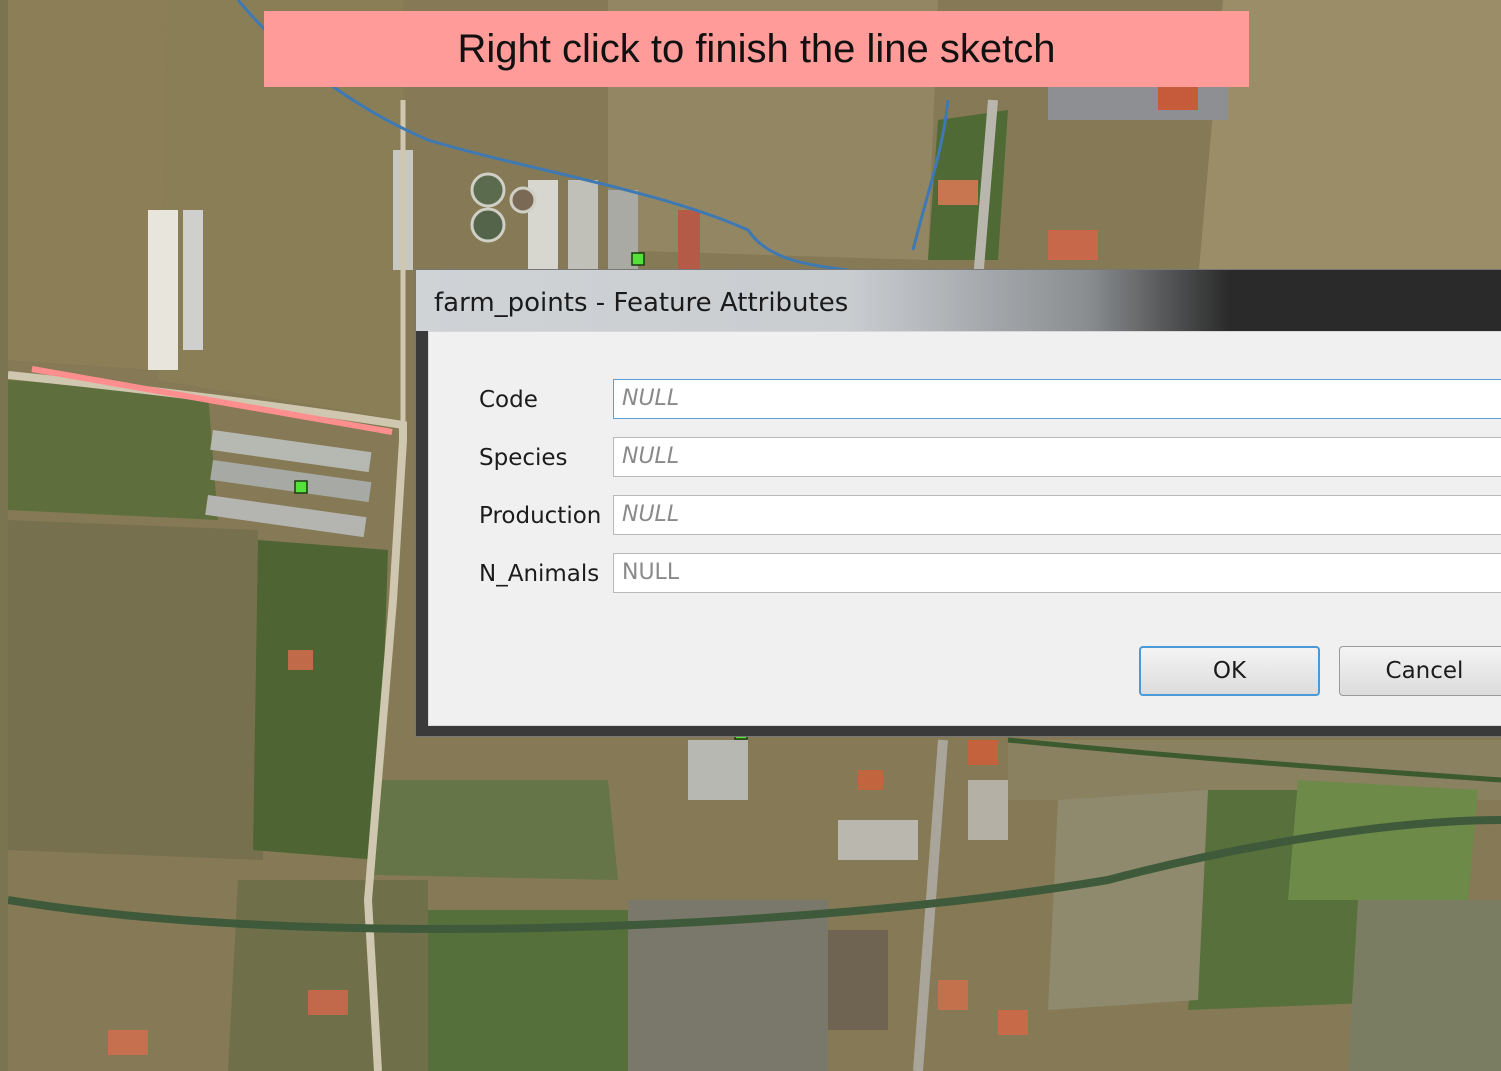 The height and width of the screenshot is (1071, 1501). I want to click on dialog-titlebar: farm_points - Feature Attributes, so click(958, 300).